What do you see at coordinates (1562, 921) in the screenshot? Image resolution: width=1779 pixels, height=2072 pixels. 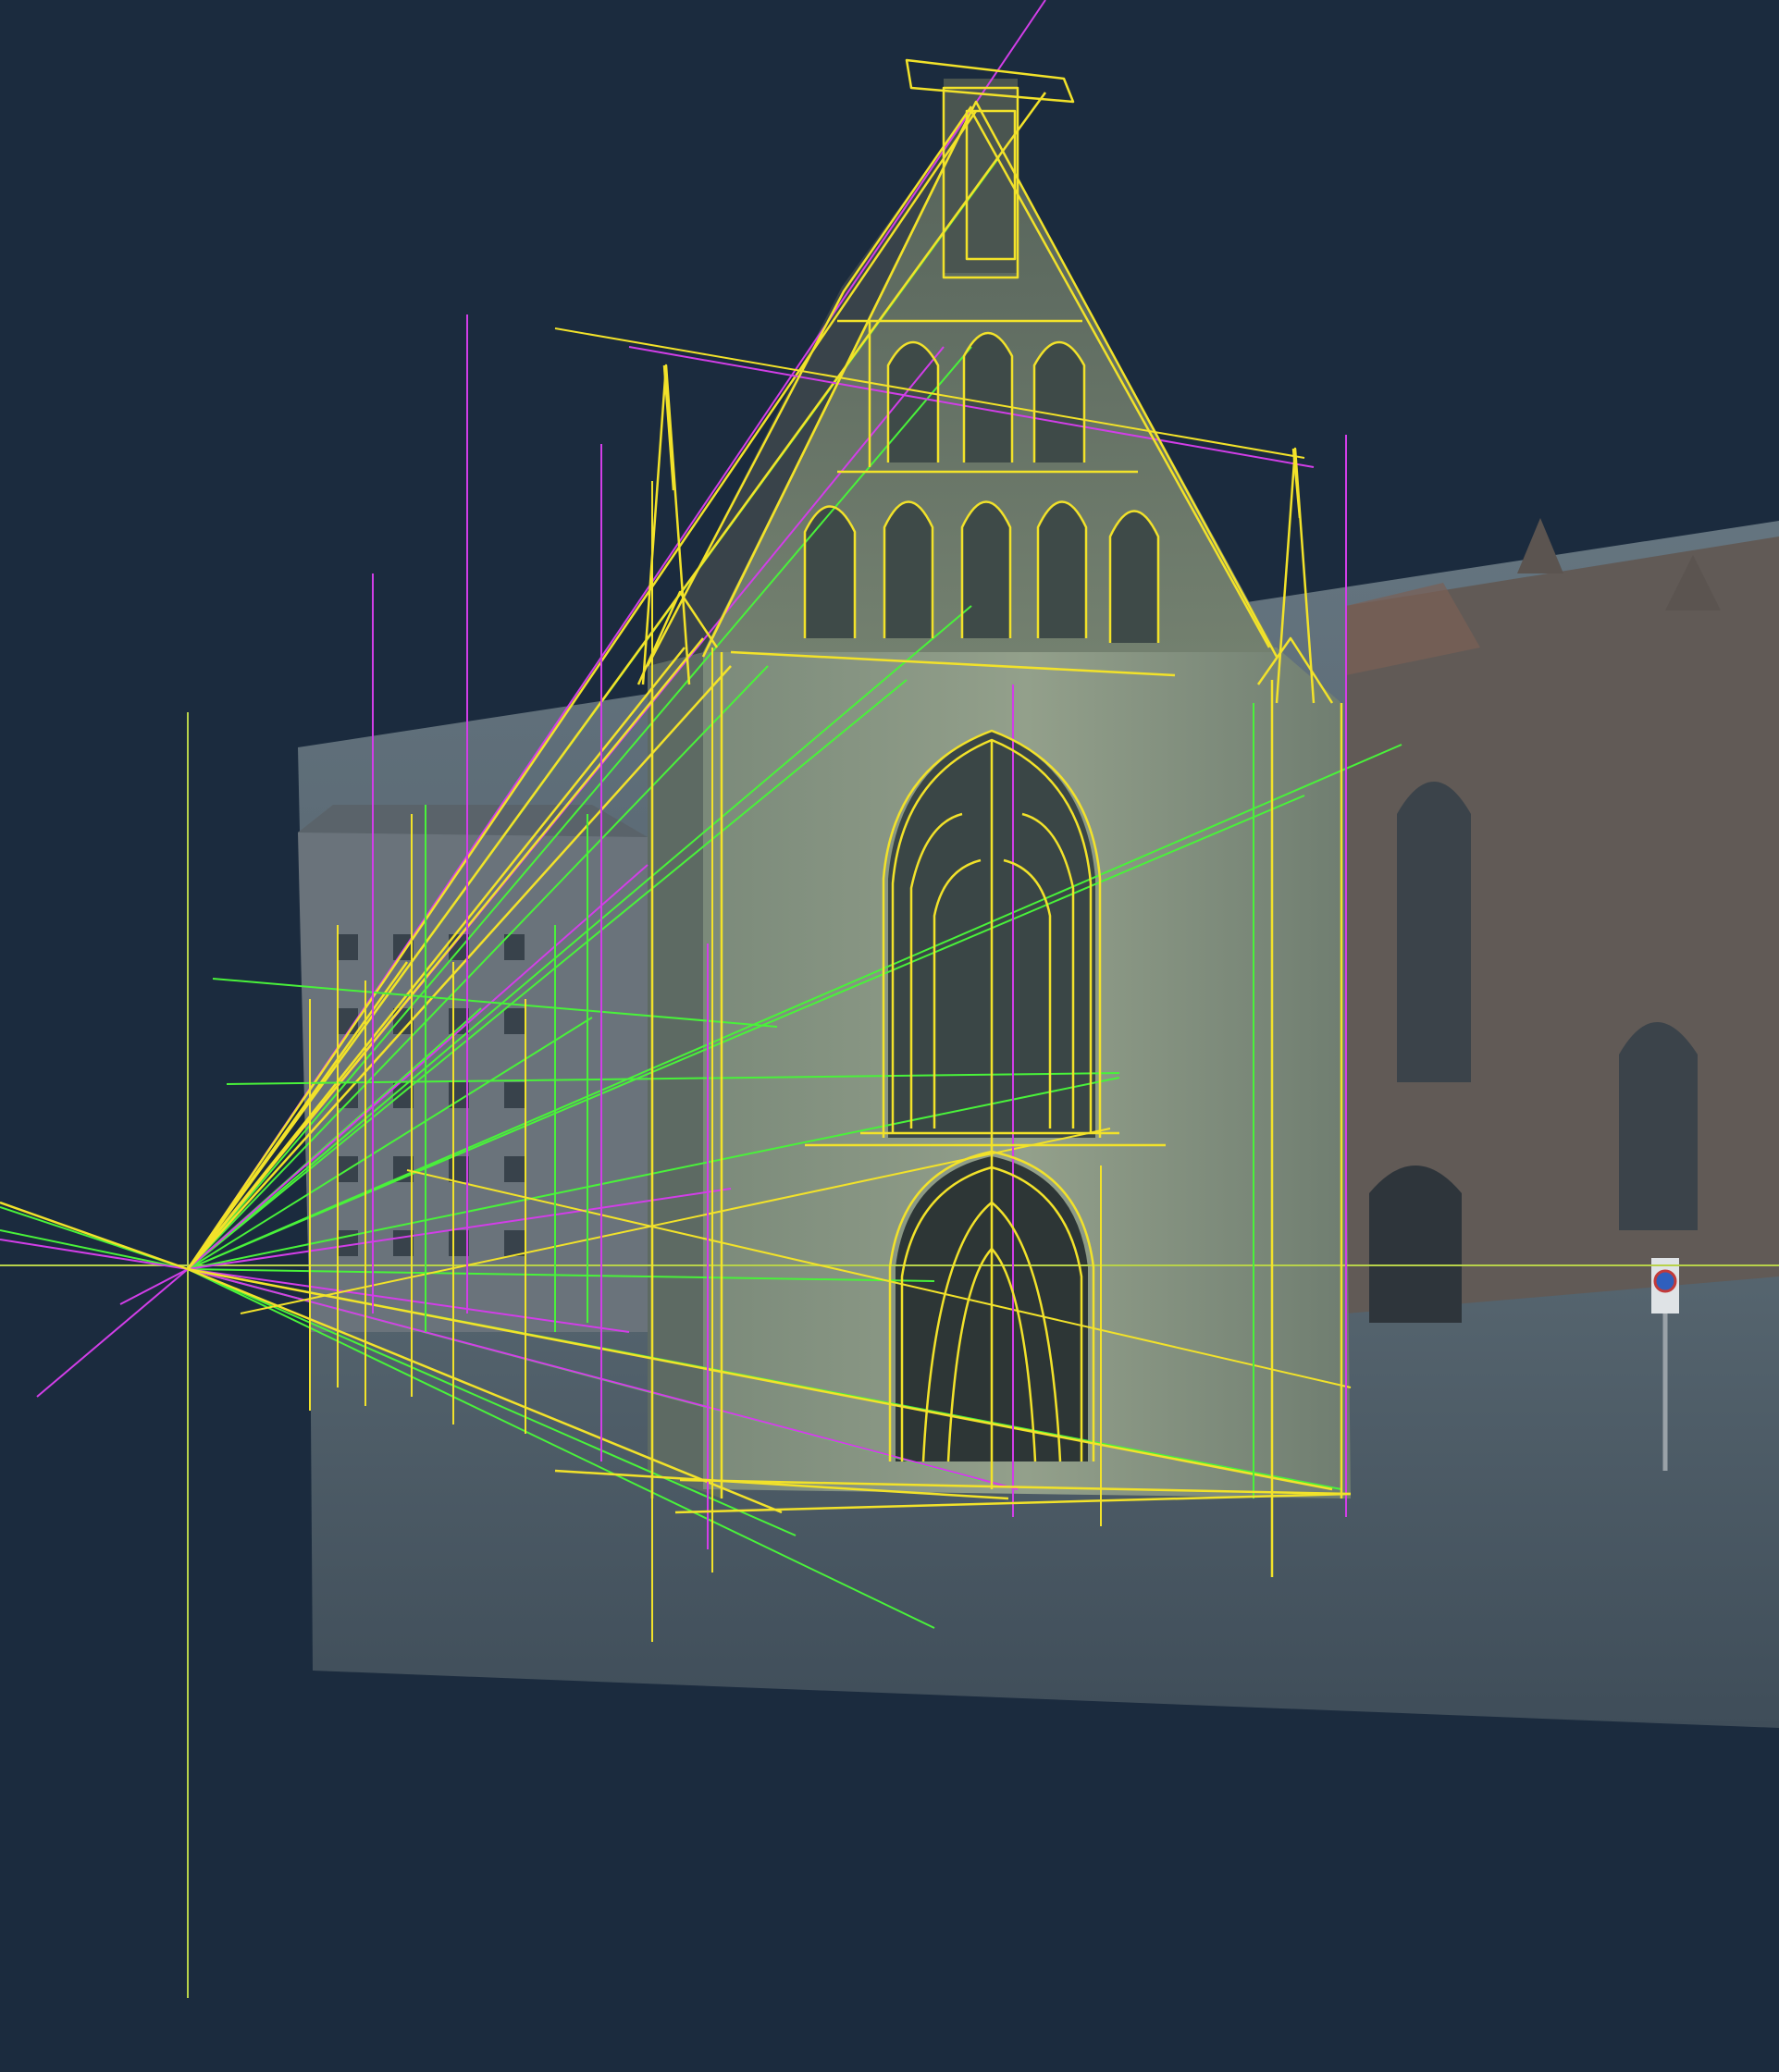 I see `cathedral-backdrop` at bounding box center [1562, 921].